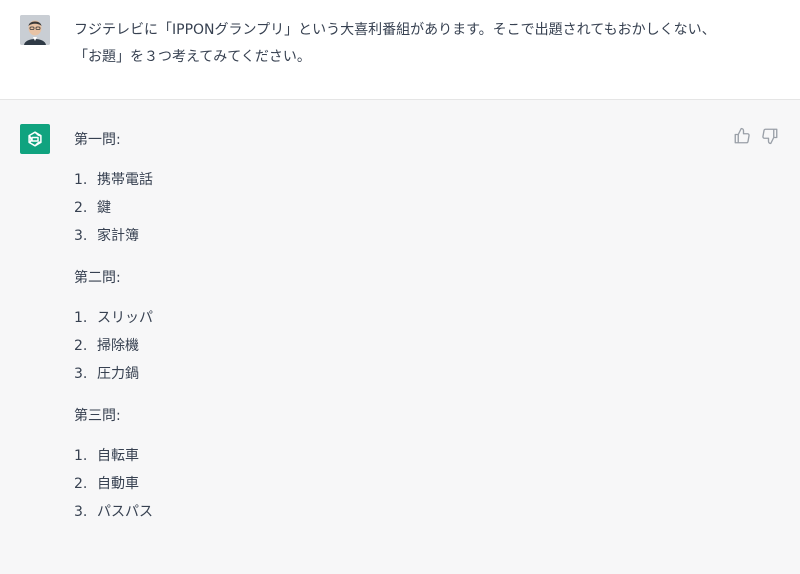  I want to click on list-text: 携帯電話, so click(125, 180).